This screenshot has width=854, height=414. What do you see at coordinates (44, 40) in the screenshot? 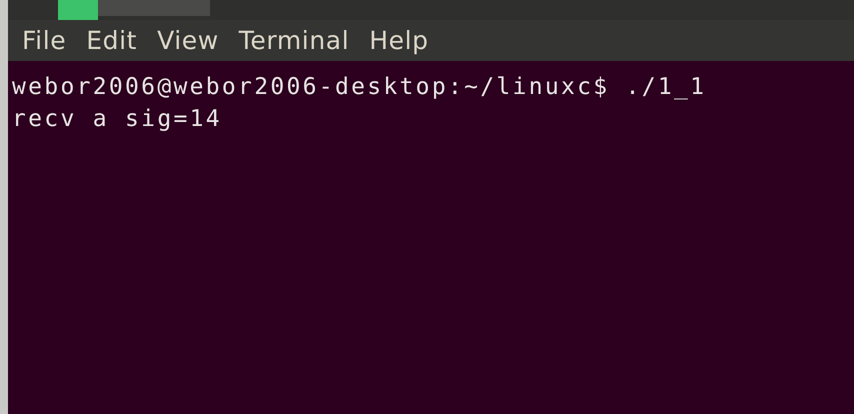
I see `menu-item: File` at bounding box center [44, 40].